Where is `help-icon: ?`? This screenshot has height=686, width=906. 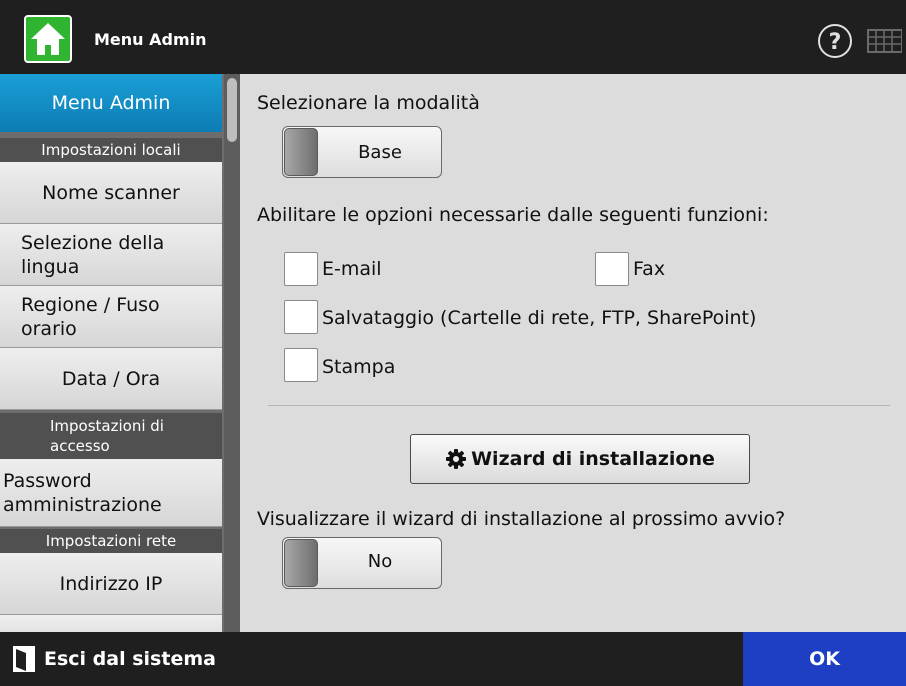 help-icon: ? is located at coordinates (835, 42).